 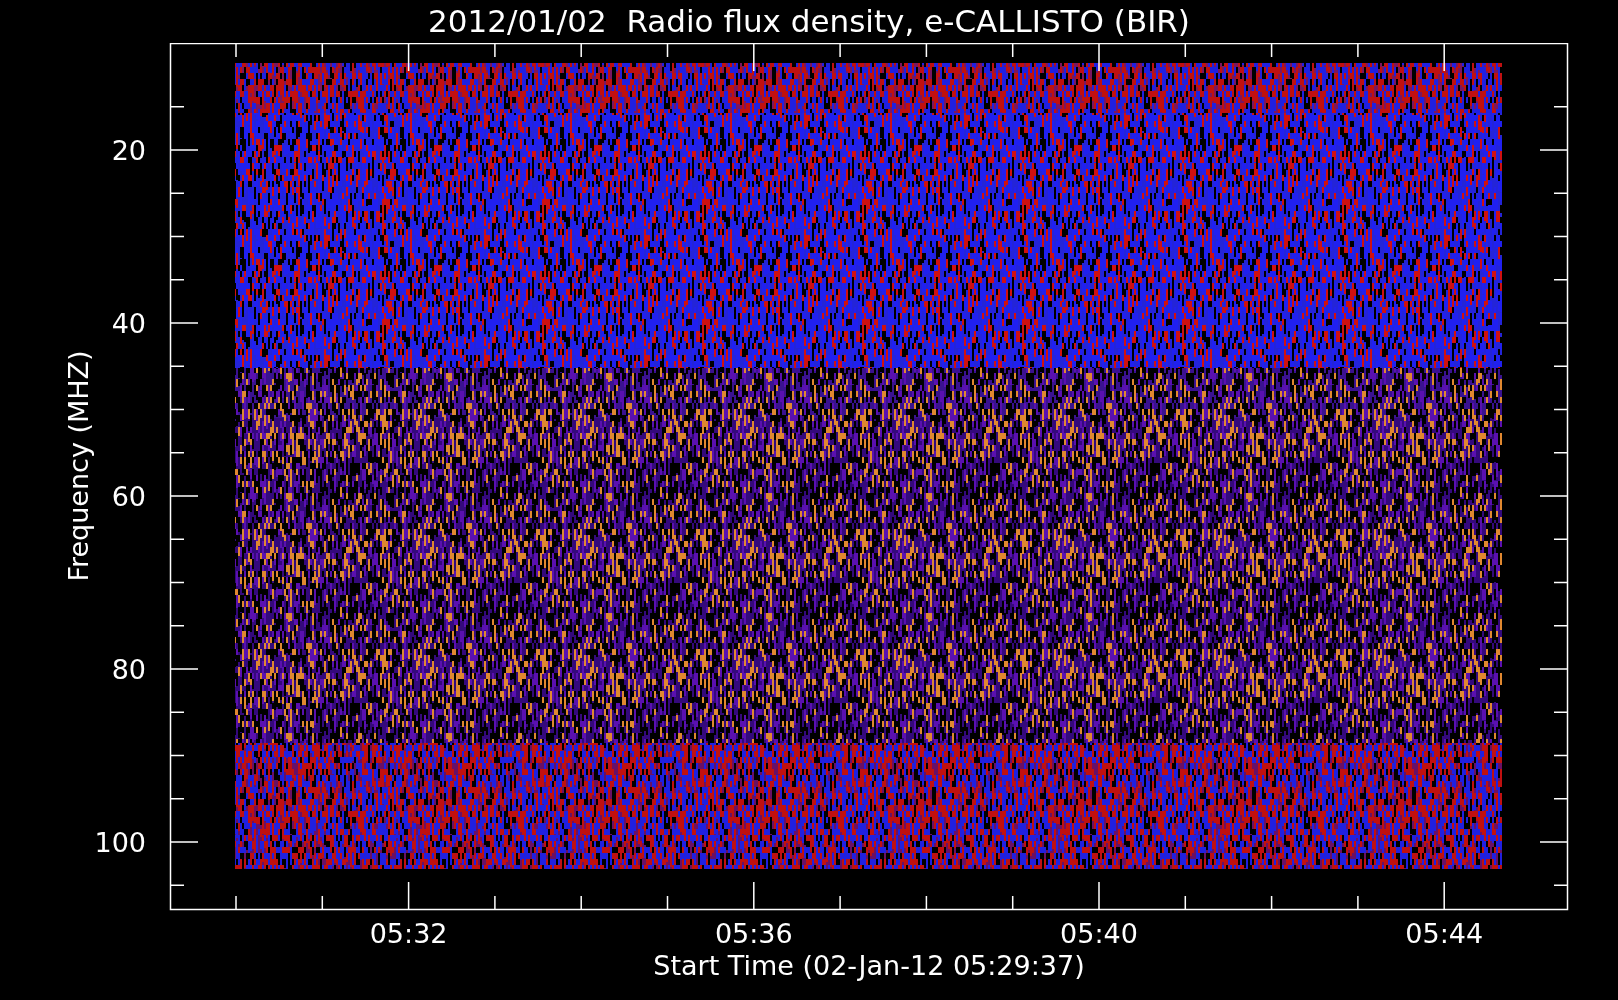 I want to click on x-tick-label: 05:32, so click(x=408, y=933).